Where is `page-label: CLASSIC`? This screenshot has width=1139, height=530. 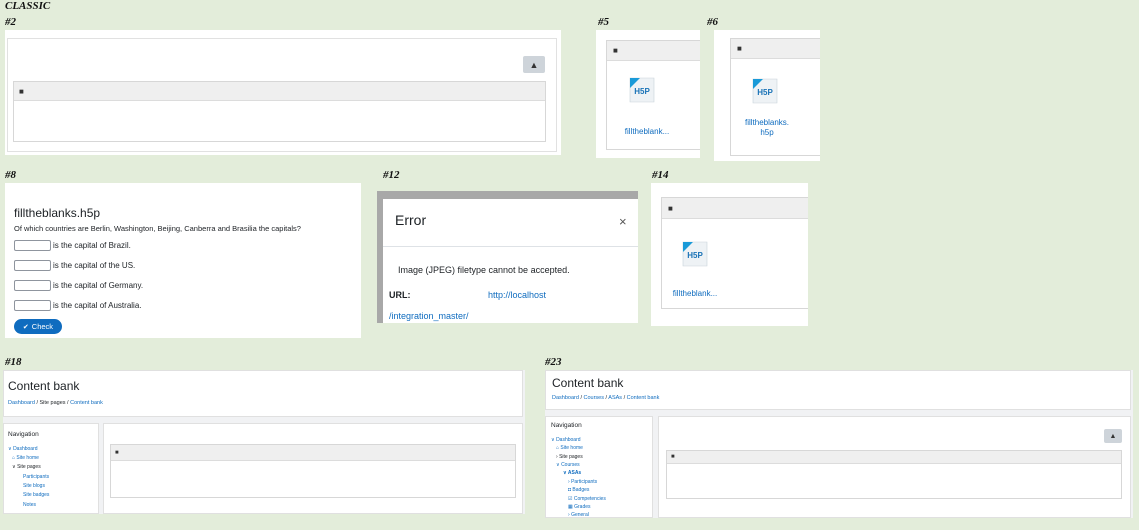
page-label: CLASSIC is located at coordinates (28, 6).